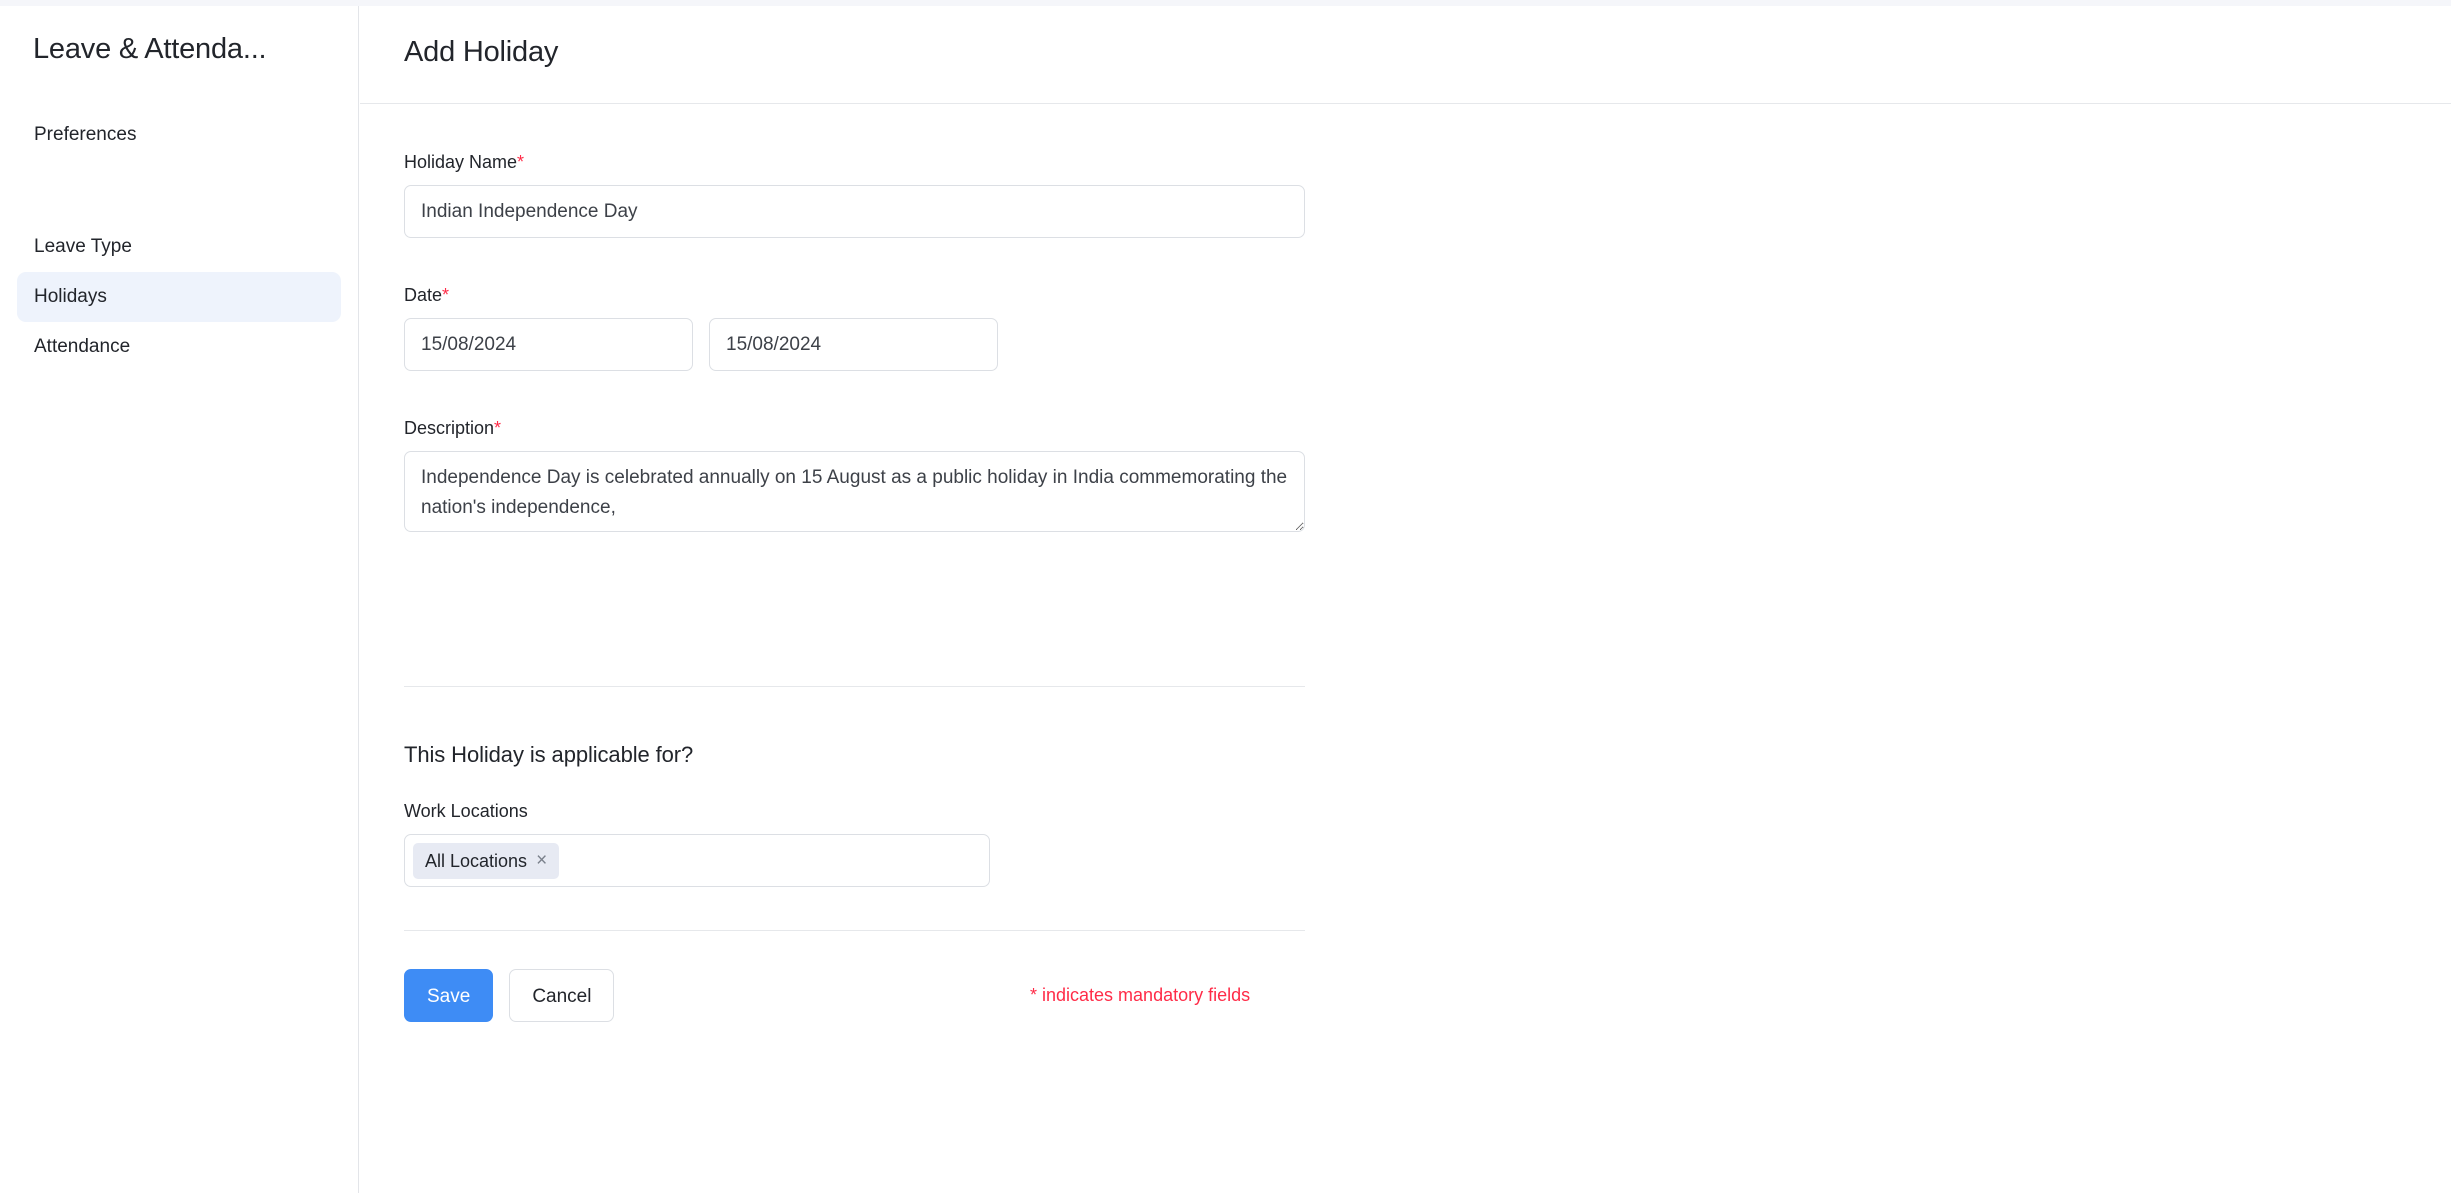 The height and width of the screenshot is (1197, 2451). Describe the element at coordinates (70, 296) in the screenshot. I see `sidebar-item-label: Holidays` at that location.